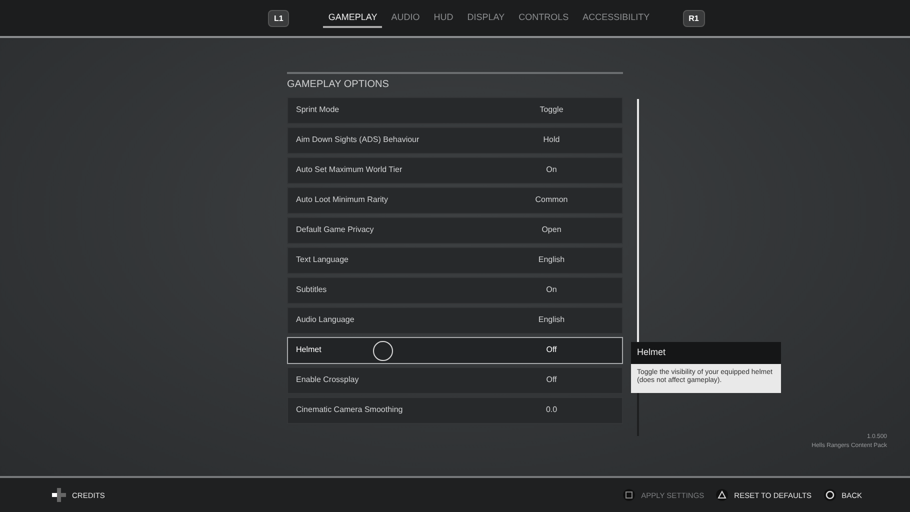 The height and width of the screenshot is (512, 910). I want to click on option-row: Sprint Mode Toggle, so click(455, 110).